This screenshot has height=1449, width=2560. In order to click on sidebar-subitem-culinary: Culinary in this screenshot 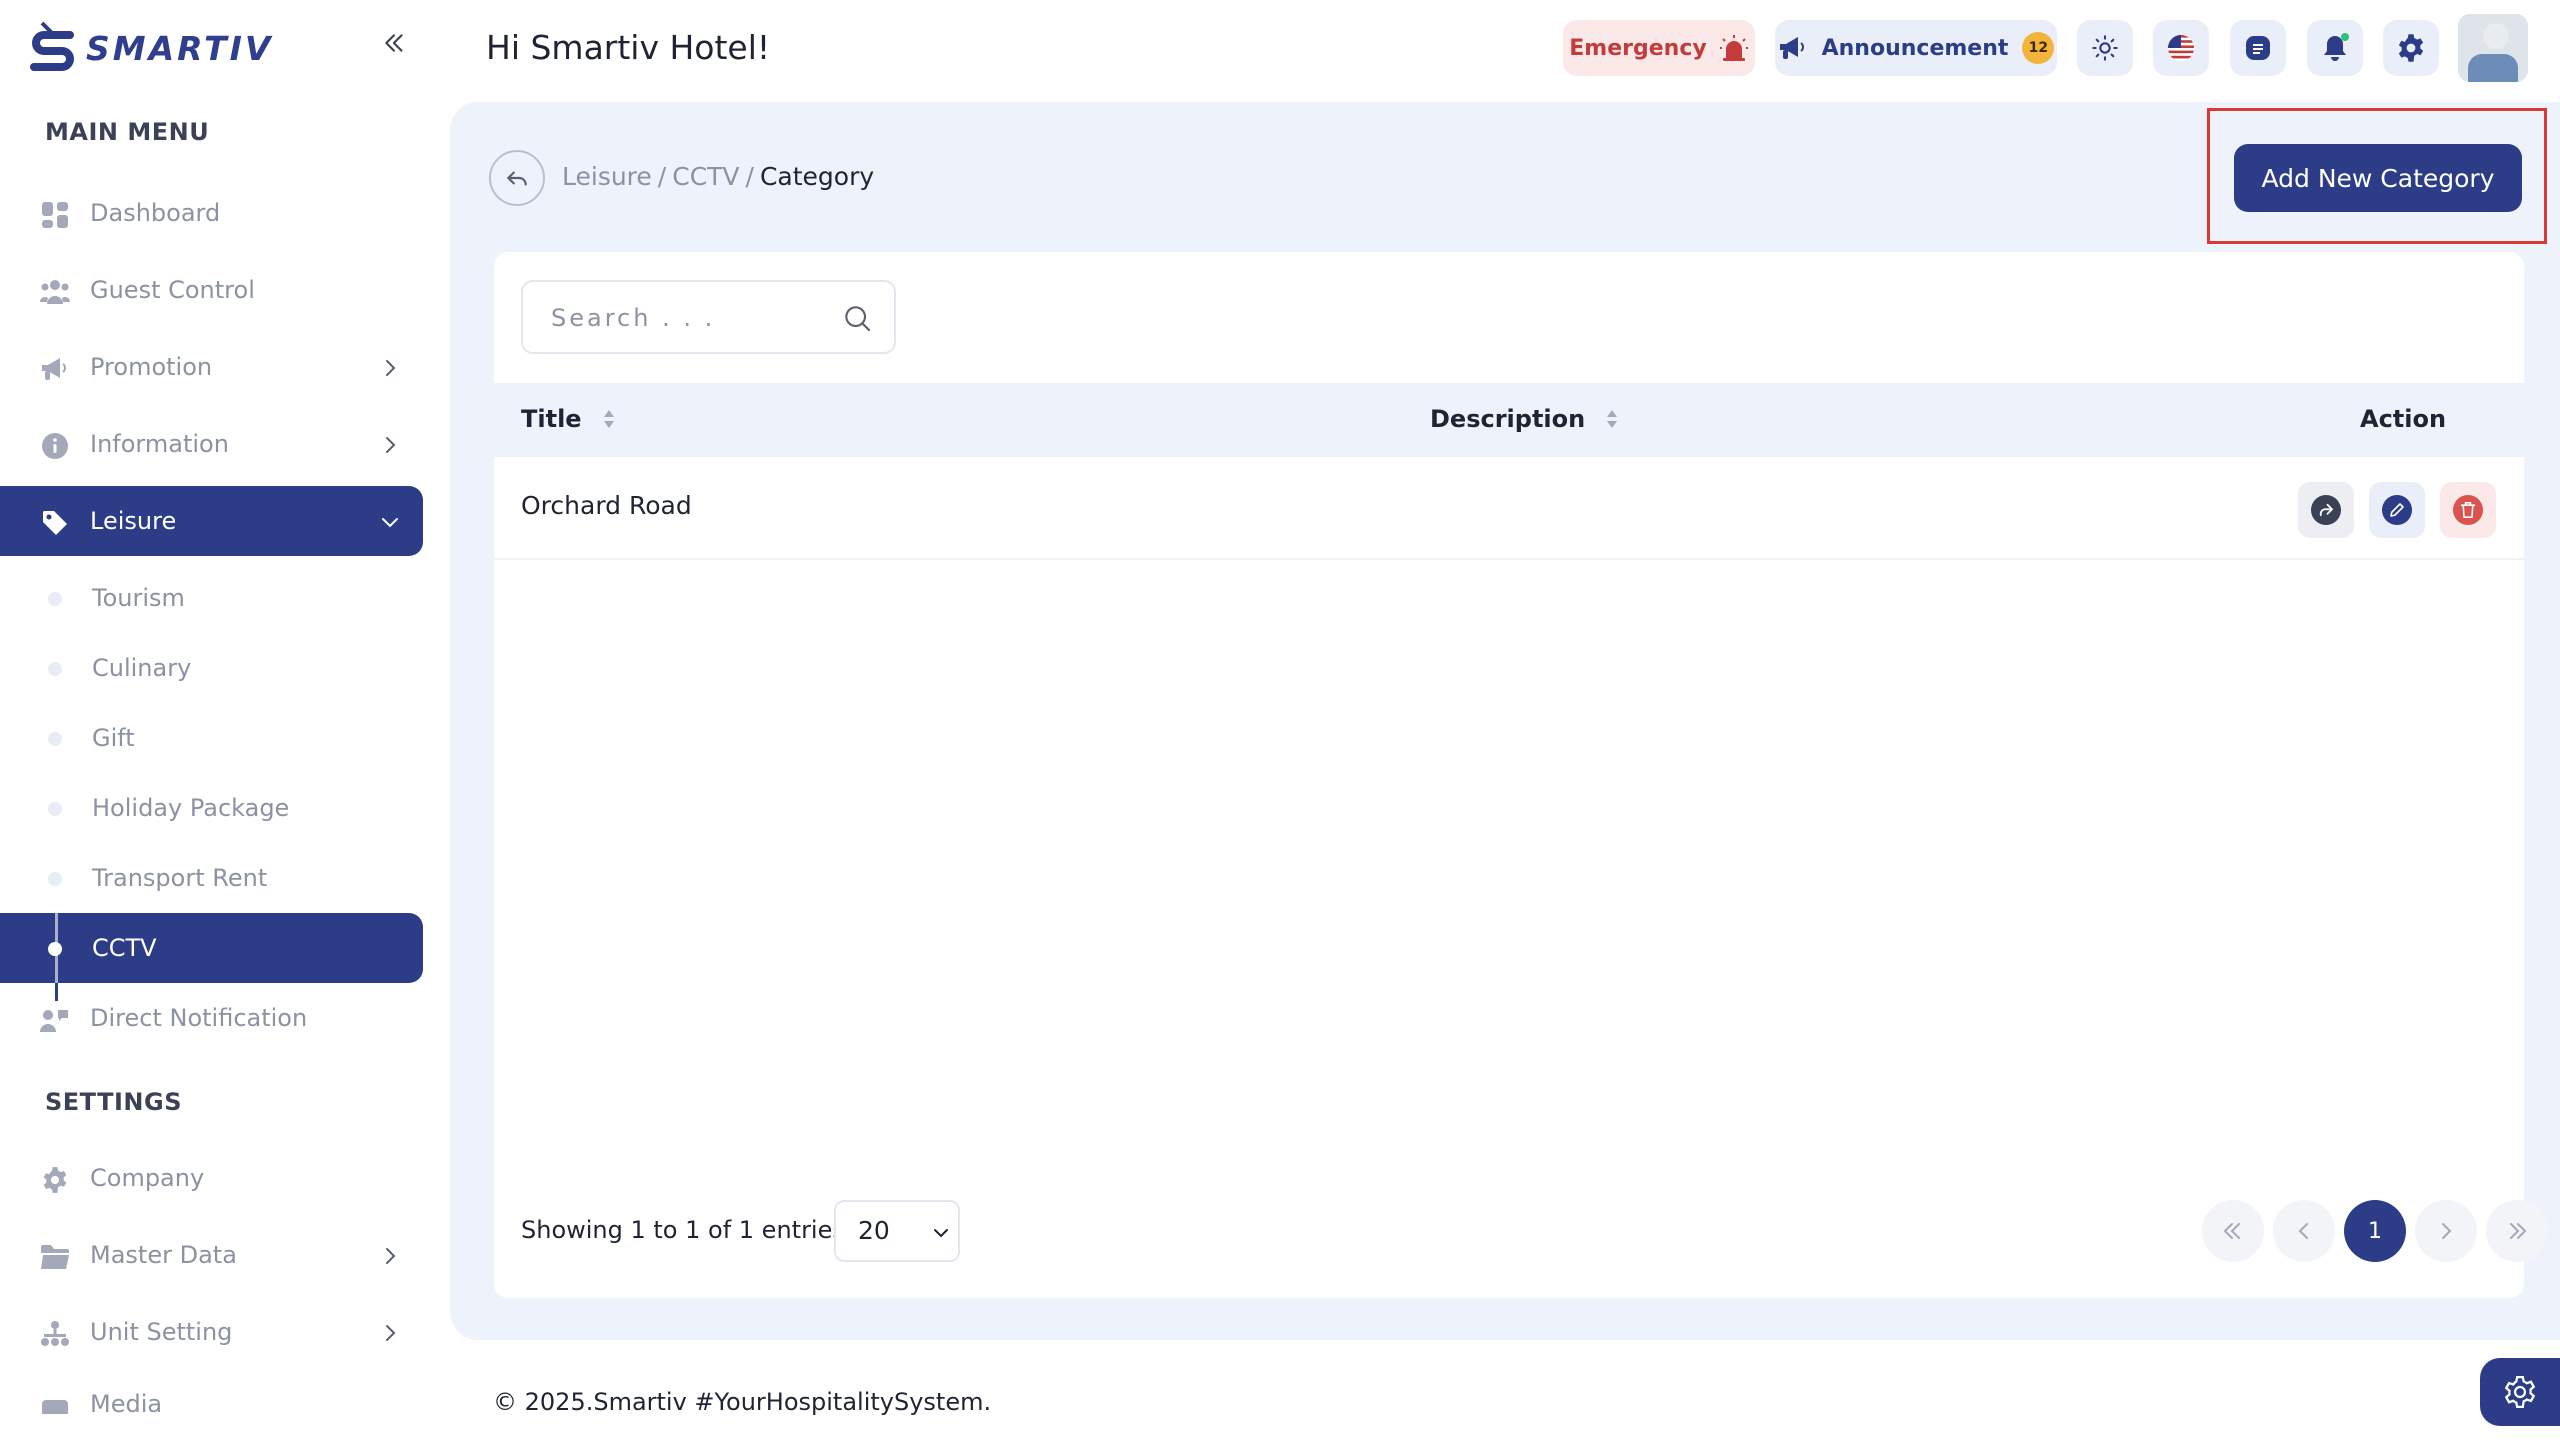, I will do `click(211, 668)`.